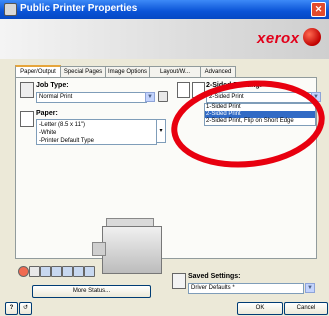 Image resolution: width=329 pixels, height=316 pixels. What do you see at coordinates (99, 249) in the screenshot?
I see `printer-tray` at bounding box center [99, 249].